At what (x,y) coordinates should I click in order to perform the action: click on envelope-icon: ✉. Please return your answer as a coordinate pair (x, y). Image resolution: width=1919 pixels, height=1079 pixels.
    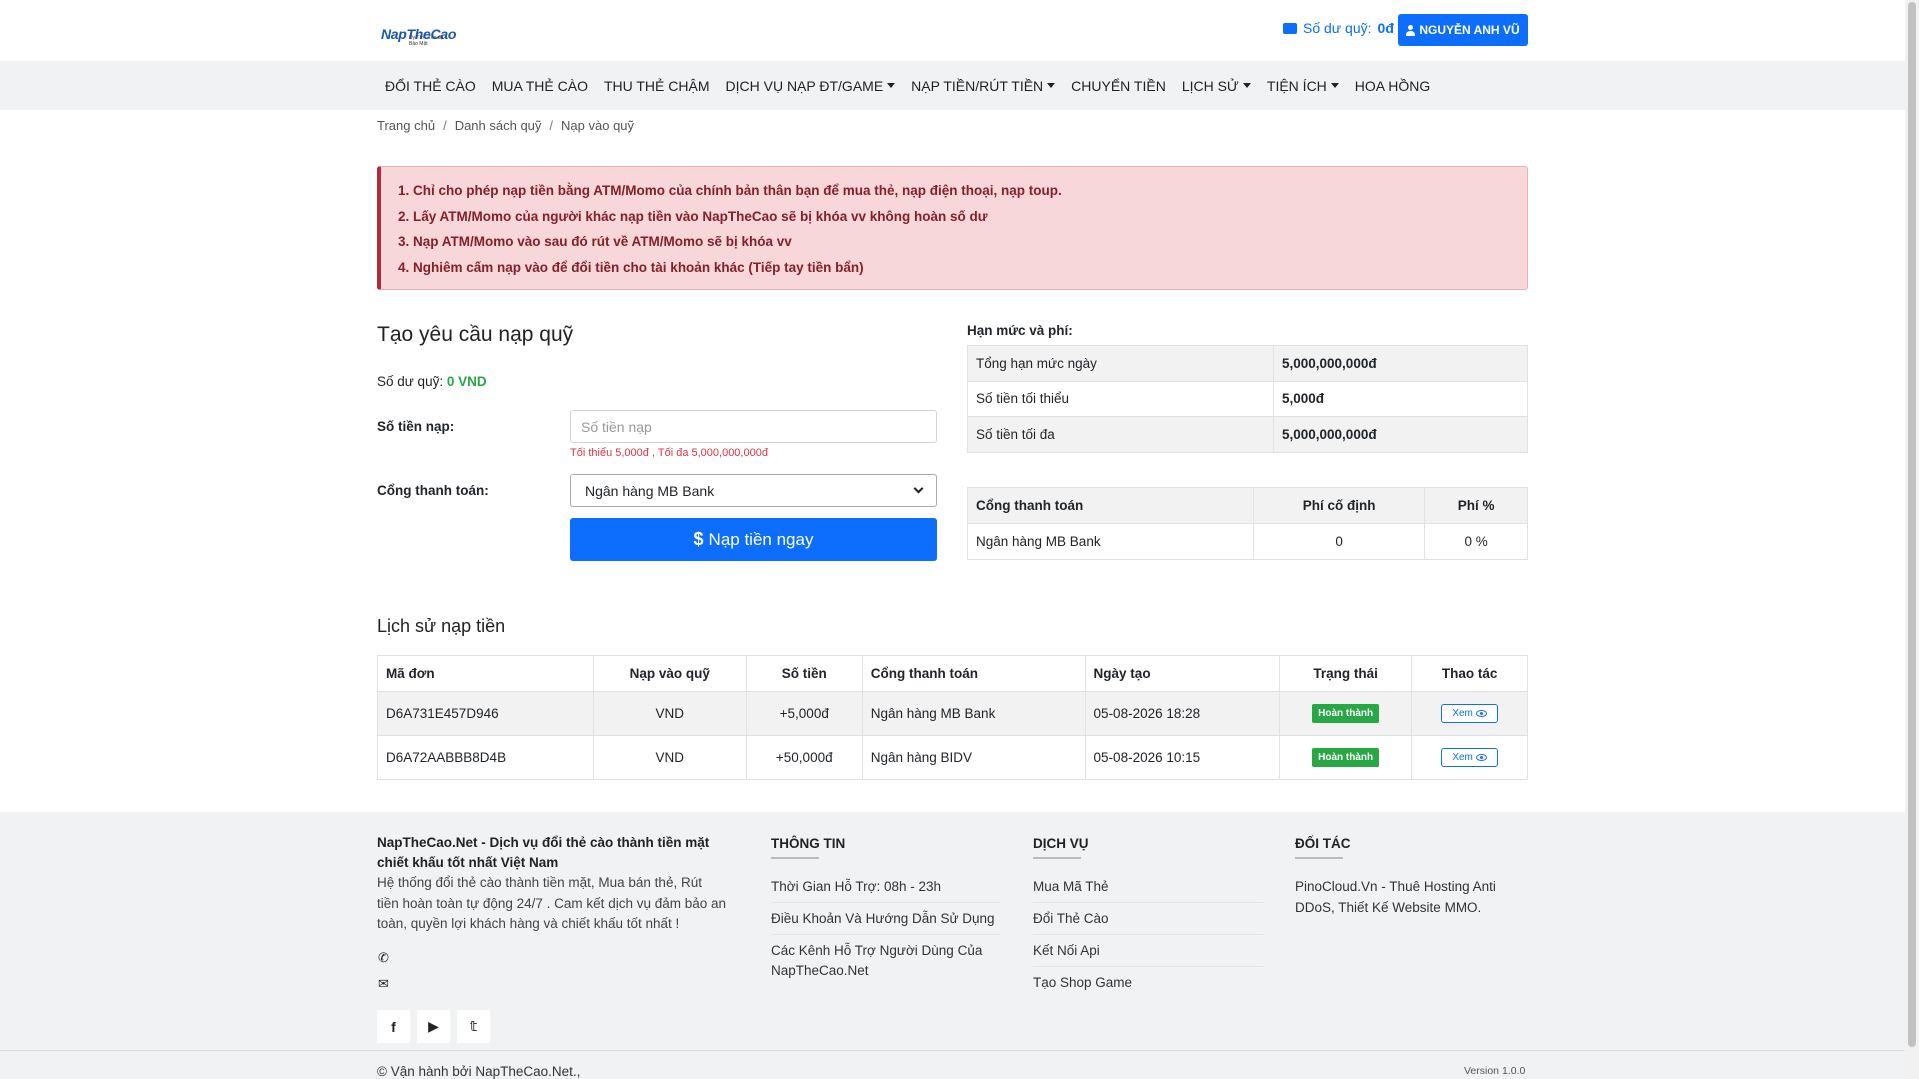
    Looking at the image, I should click on (383, 983).